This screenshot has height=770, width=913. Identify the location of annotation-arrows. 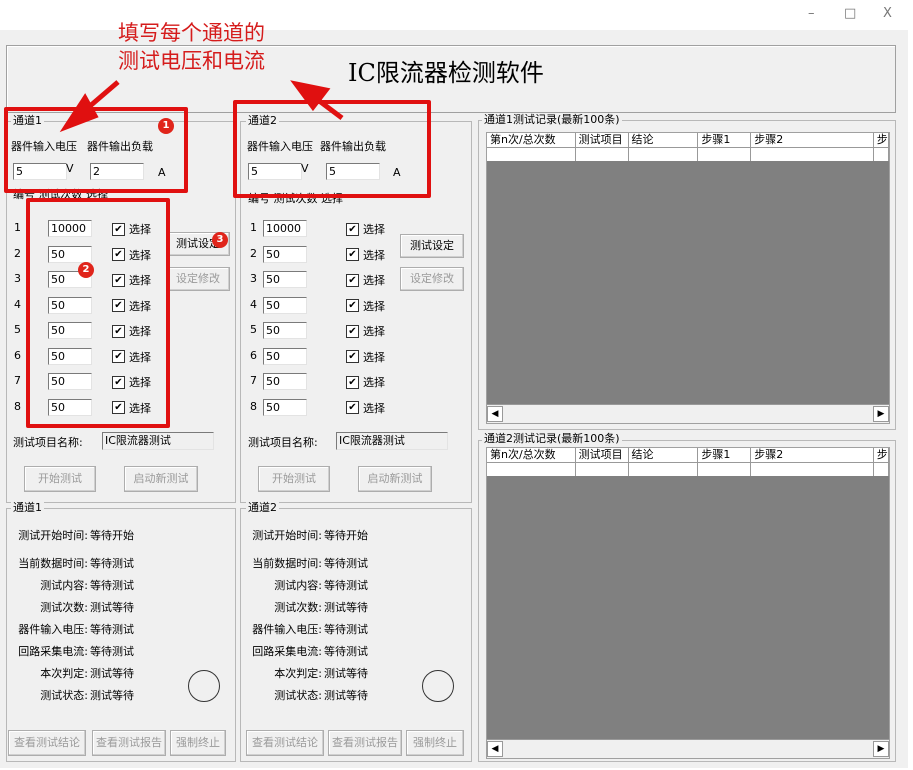
(201, 106).